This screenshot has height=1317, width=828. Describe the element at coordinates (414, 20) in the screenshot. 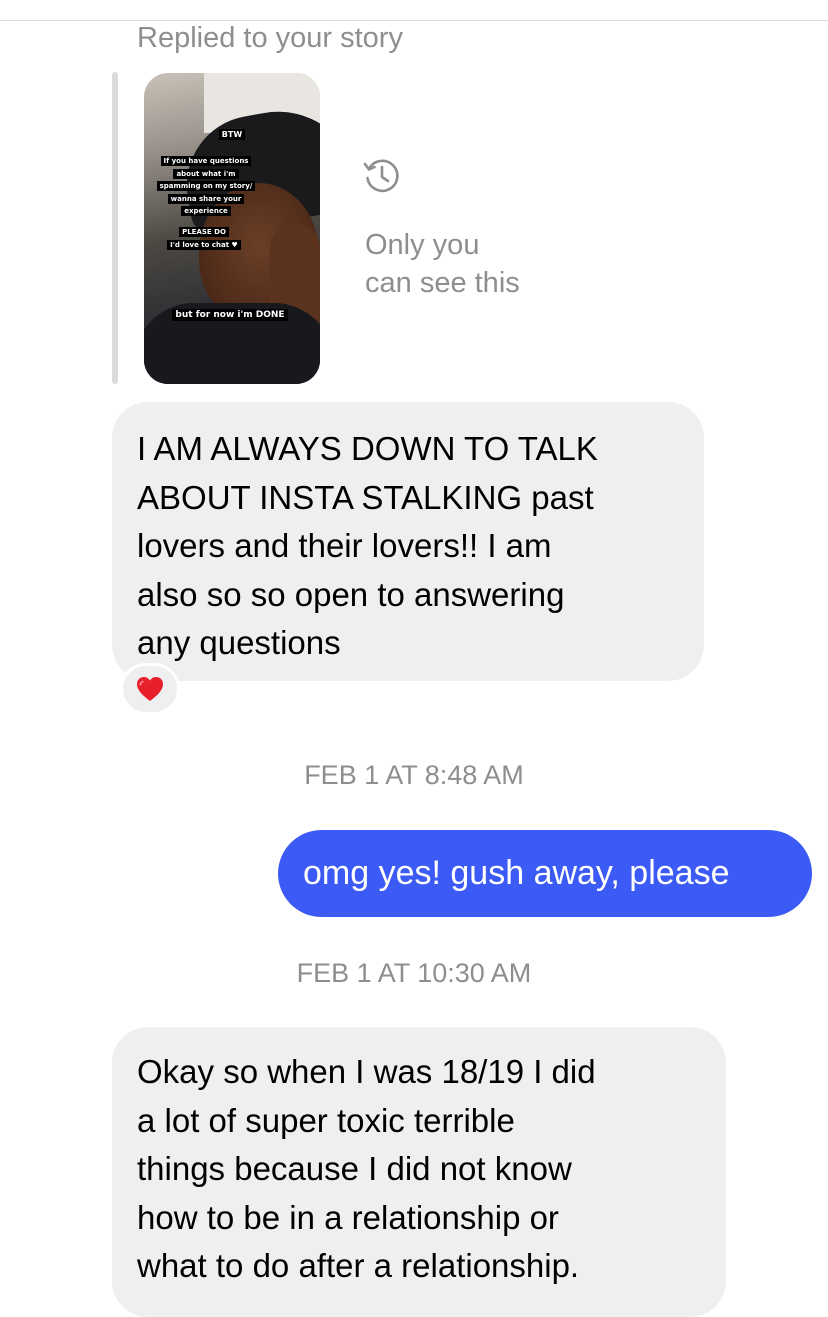

I see `top-divider` at that location.